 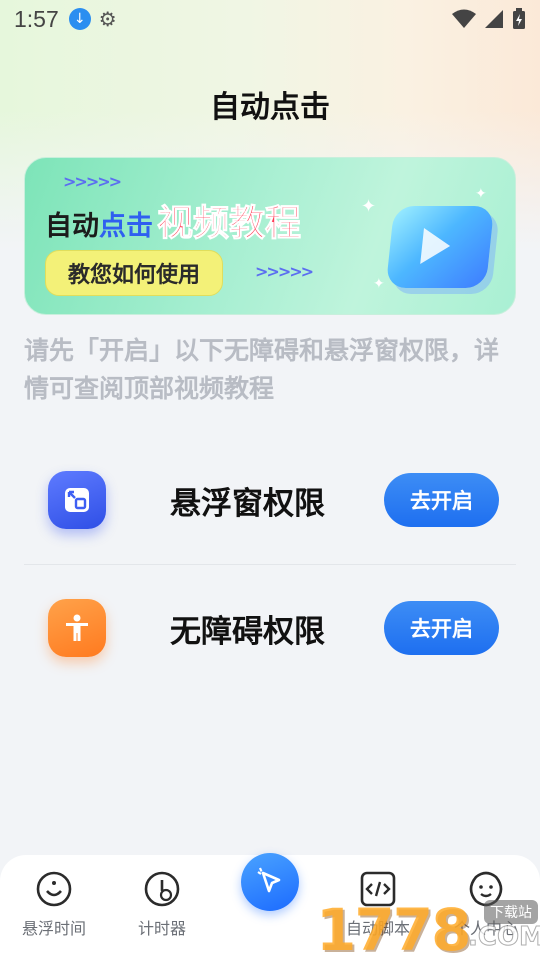 I want to click on tab-auto-click, so click(x=270, y=882).